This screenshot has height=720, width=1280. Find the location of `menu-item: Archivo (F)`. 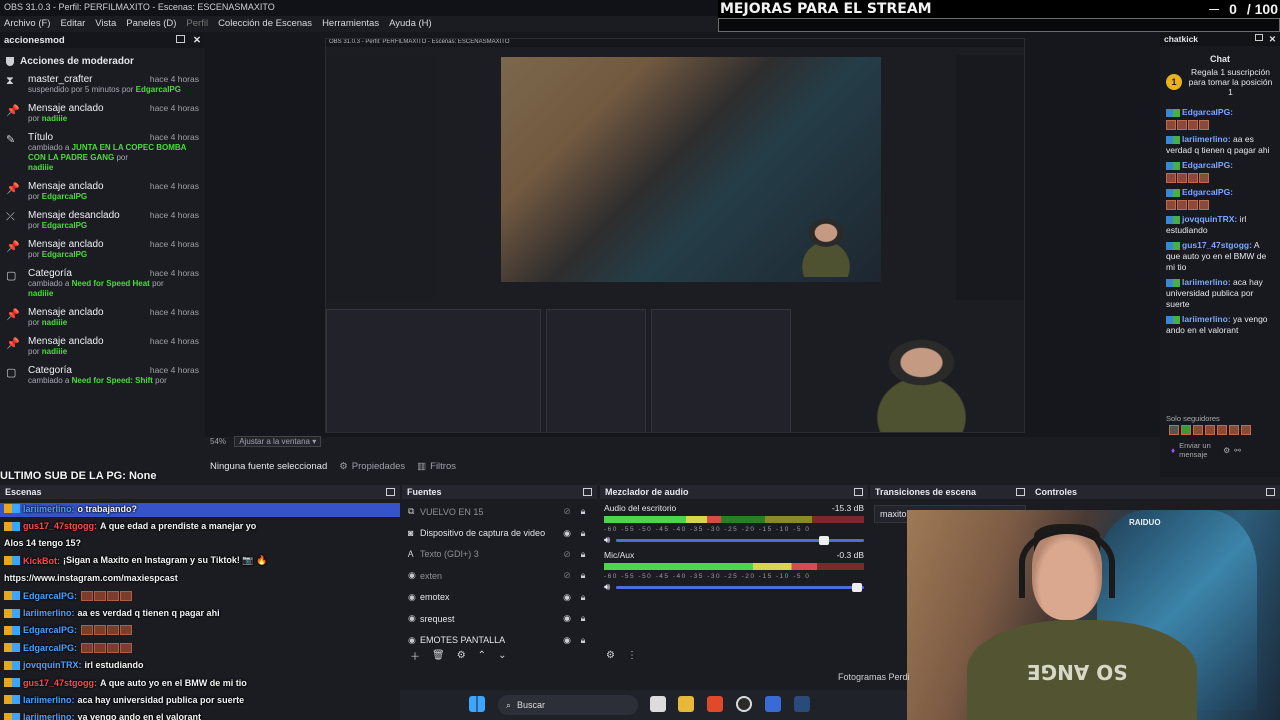

menu-item: Archivo (F) is located at coordinates (27, 24).